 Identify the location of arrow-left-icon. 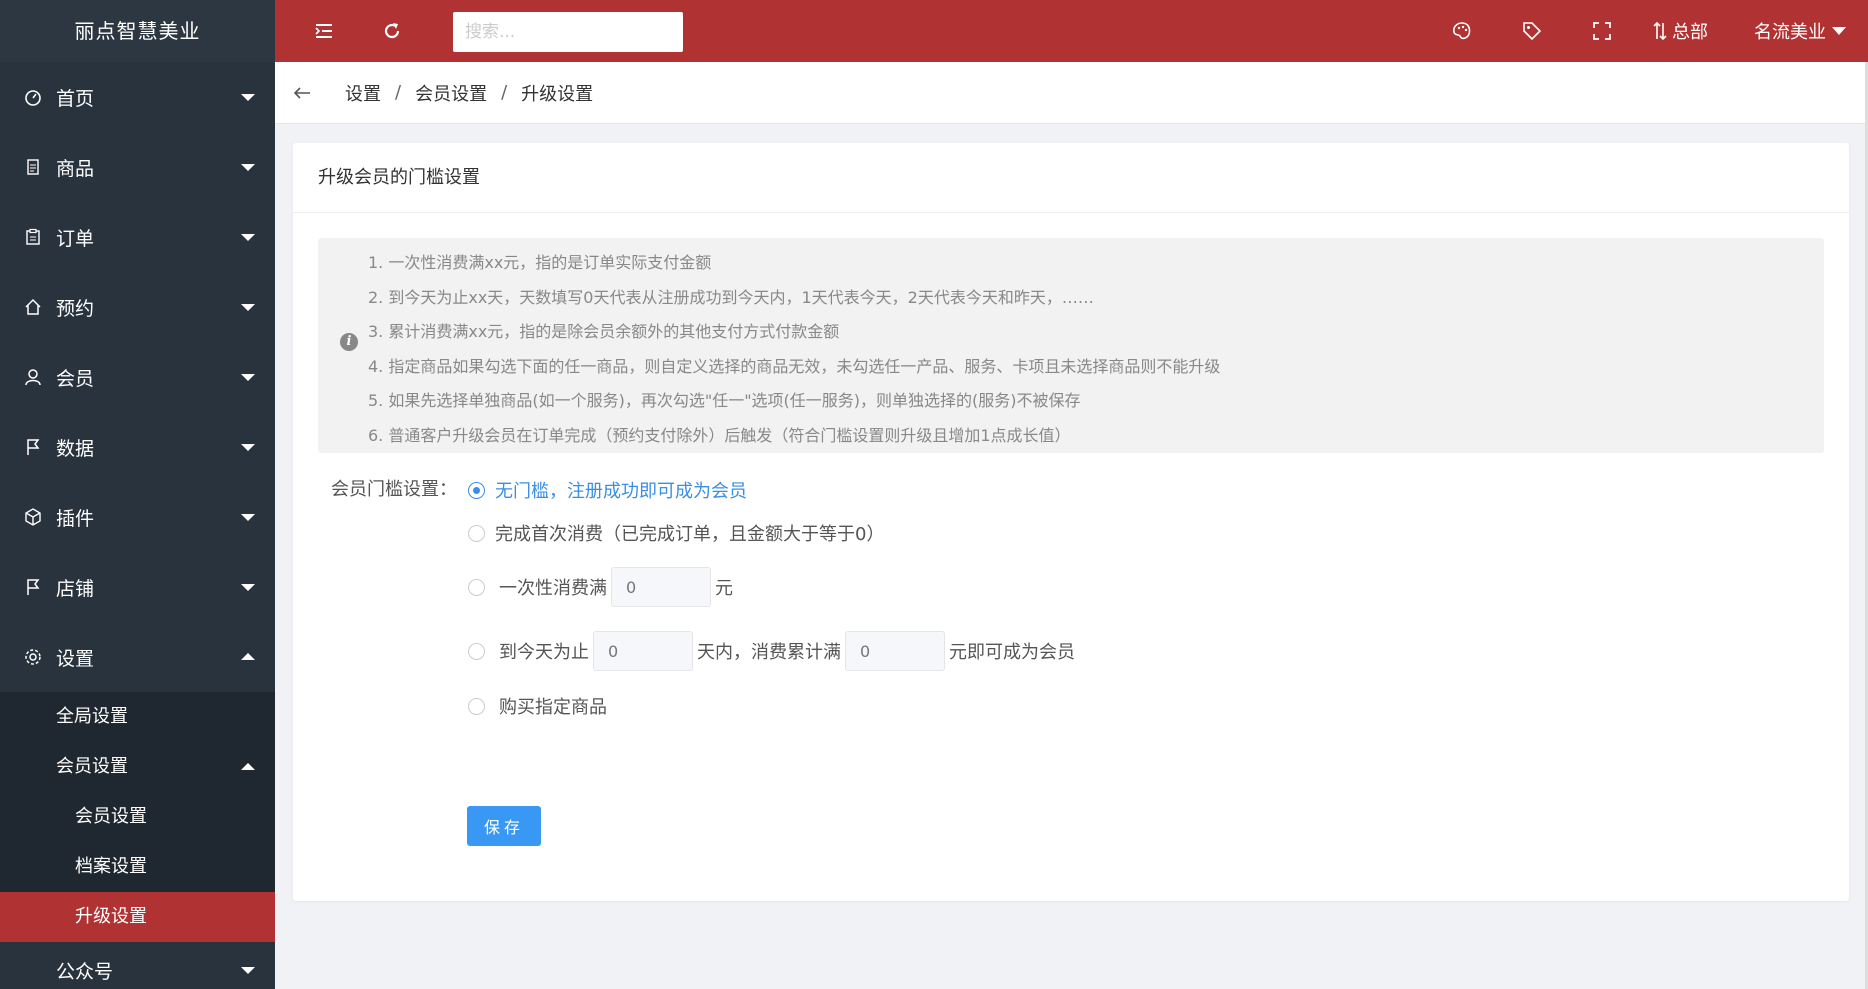
(305, 93).